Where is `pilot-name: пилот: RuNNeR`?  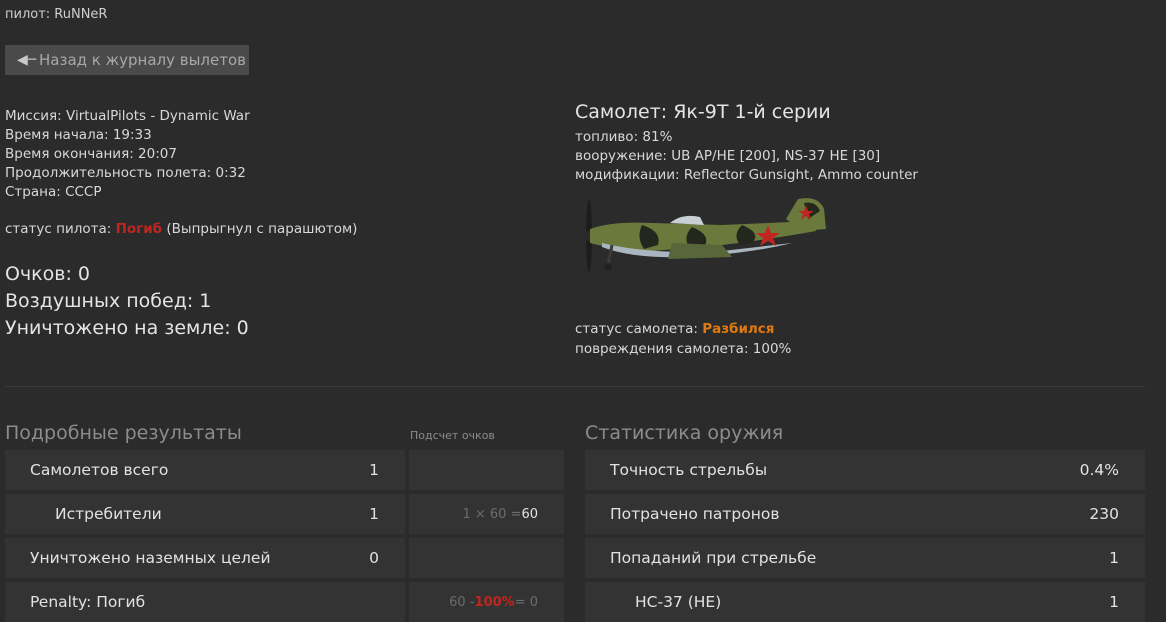
pilot-name: пилот: RuNNeR is located at coordinates (56, 14).